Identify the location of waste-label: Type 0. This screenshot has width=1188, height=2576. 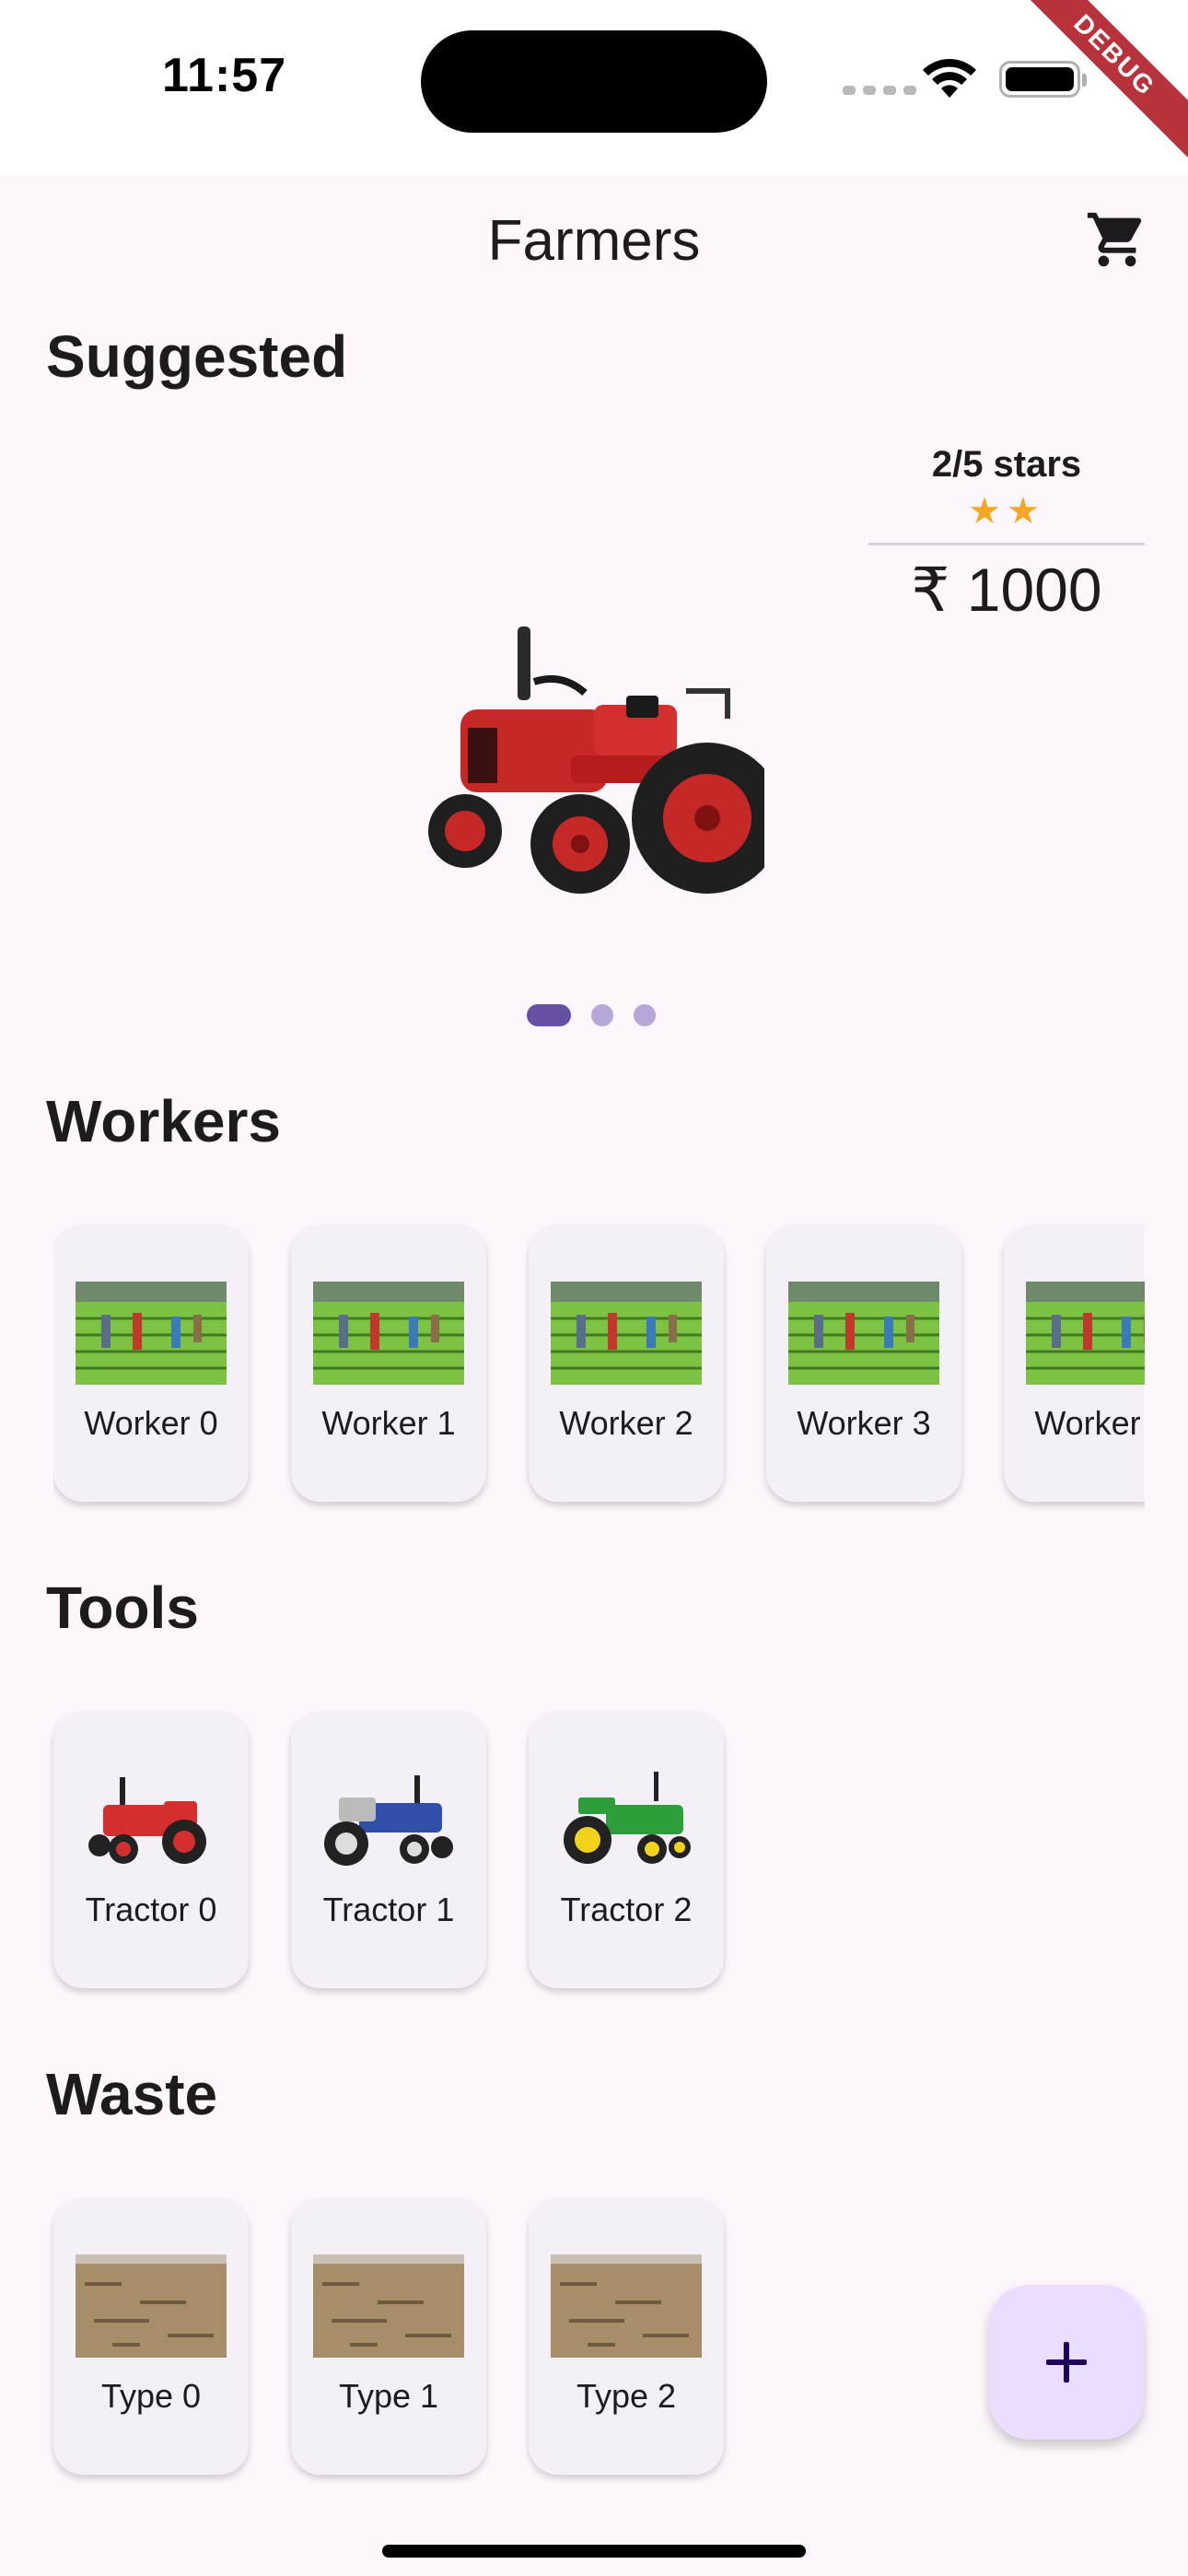
(151, 2396).